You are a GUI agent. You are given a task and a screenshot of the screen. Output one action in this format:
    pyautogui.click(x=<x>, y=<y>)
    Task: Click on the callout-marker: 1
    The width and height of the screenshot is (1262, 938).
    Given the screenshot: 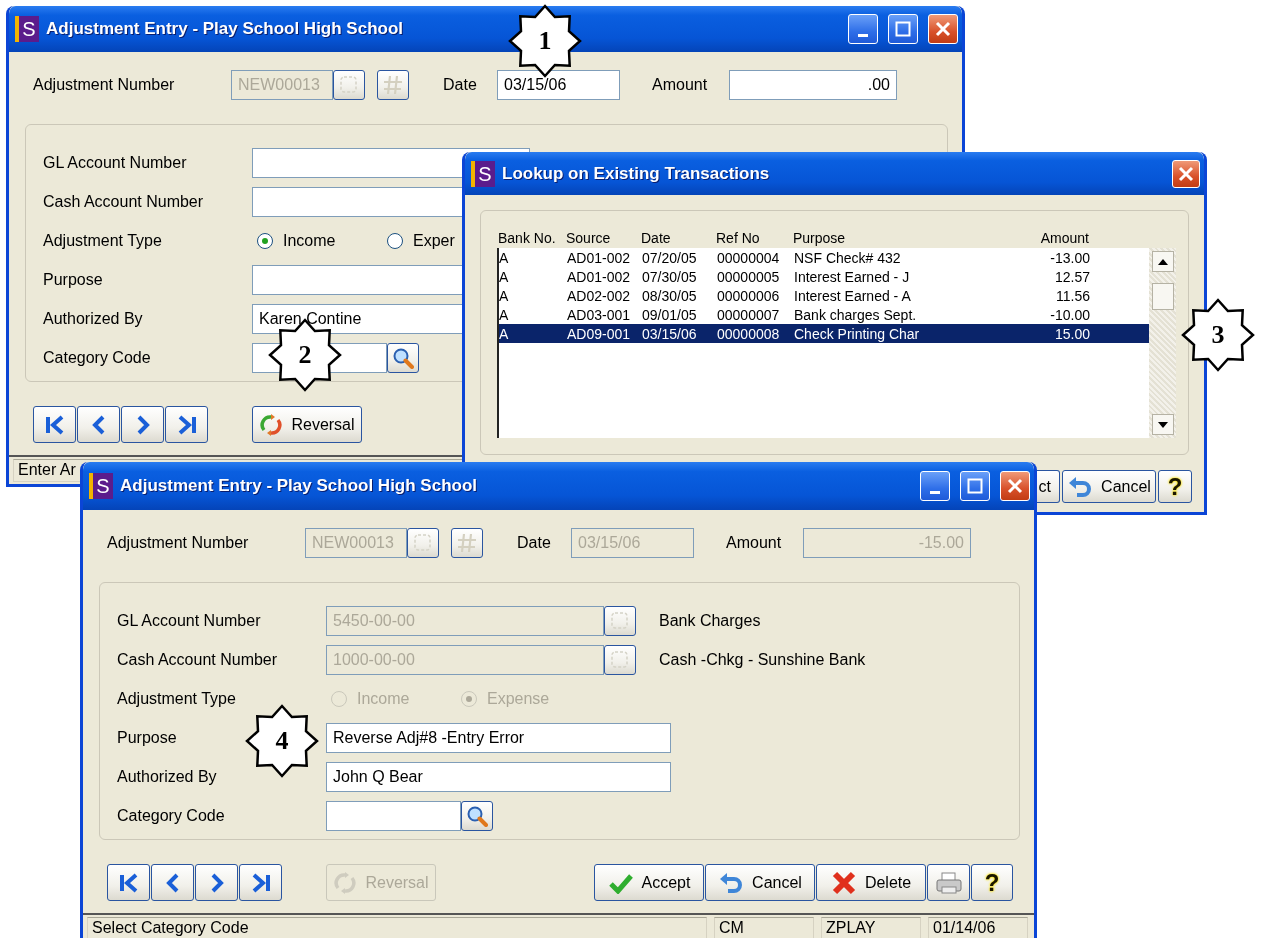 What is the action you would take?
    pyautogui.click(x=545, y=41)
    